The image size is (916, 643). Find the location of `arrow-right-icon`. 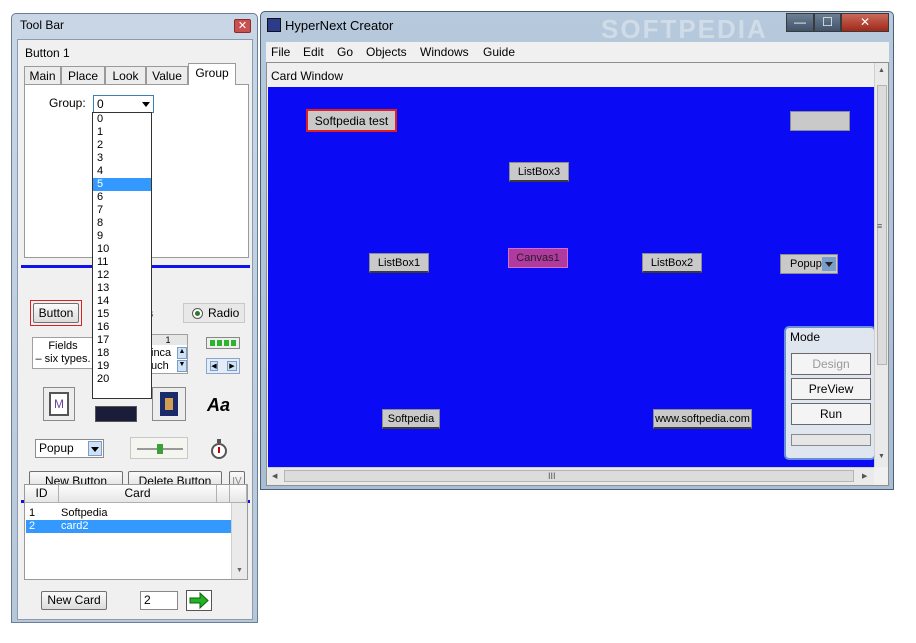

arrow-right-icon is located at coordinates (199, 600).